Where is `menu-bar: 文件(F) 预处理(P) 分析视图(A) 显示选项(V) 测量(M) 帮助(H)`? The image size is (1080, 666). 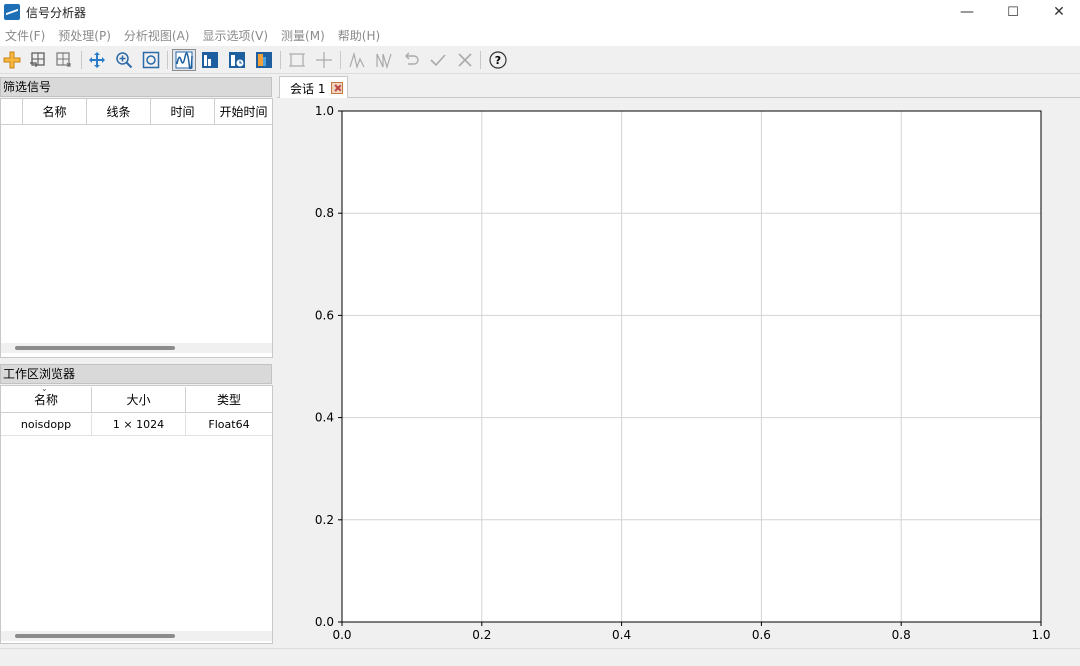
menu-bar: 文件(F) 预处理(P) 分析视图(A) 显示选项(V) 测量(M) 帮助(H) is located at coordinates (540, 35).